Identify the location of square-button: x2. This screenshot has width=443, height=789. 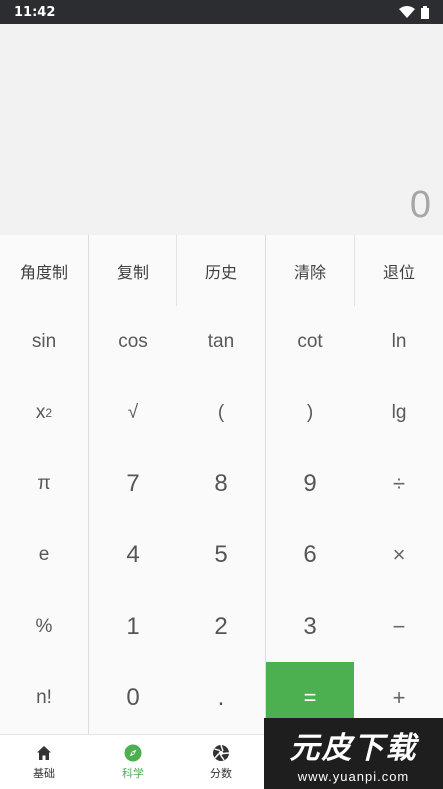
(44, 412).